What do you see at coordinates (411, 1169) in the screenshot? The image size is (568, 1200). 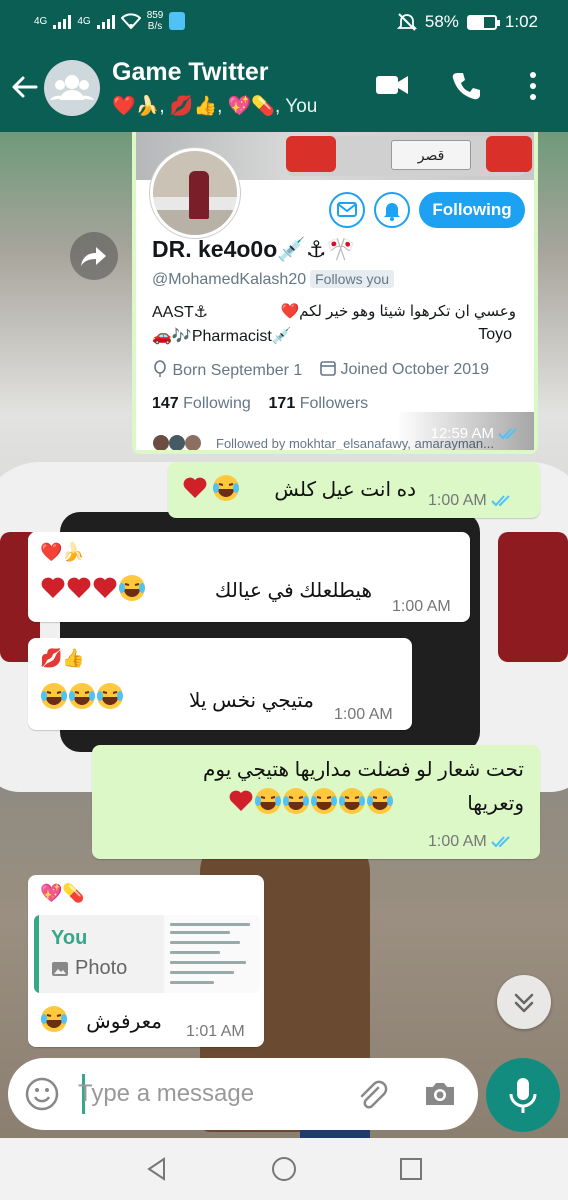 I see `recents-square-icon` at bounding box center [411, 1169].